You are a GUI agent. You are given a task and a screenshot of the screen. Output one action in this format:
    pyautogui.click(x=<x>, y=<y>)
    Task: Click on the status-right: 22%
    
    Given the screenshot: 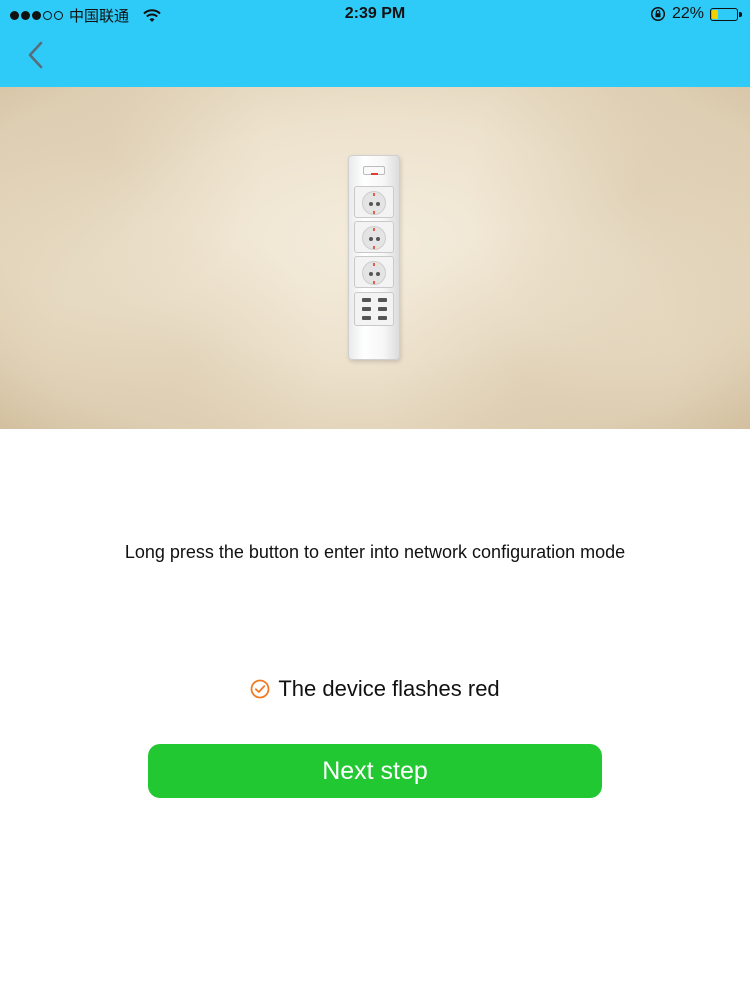 What is the action you would take?
    pyautogui.click(x=696, y=14)
    